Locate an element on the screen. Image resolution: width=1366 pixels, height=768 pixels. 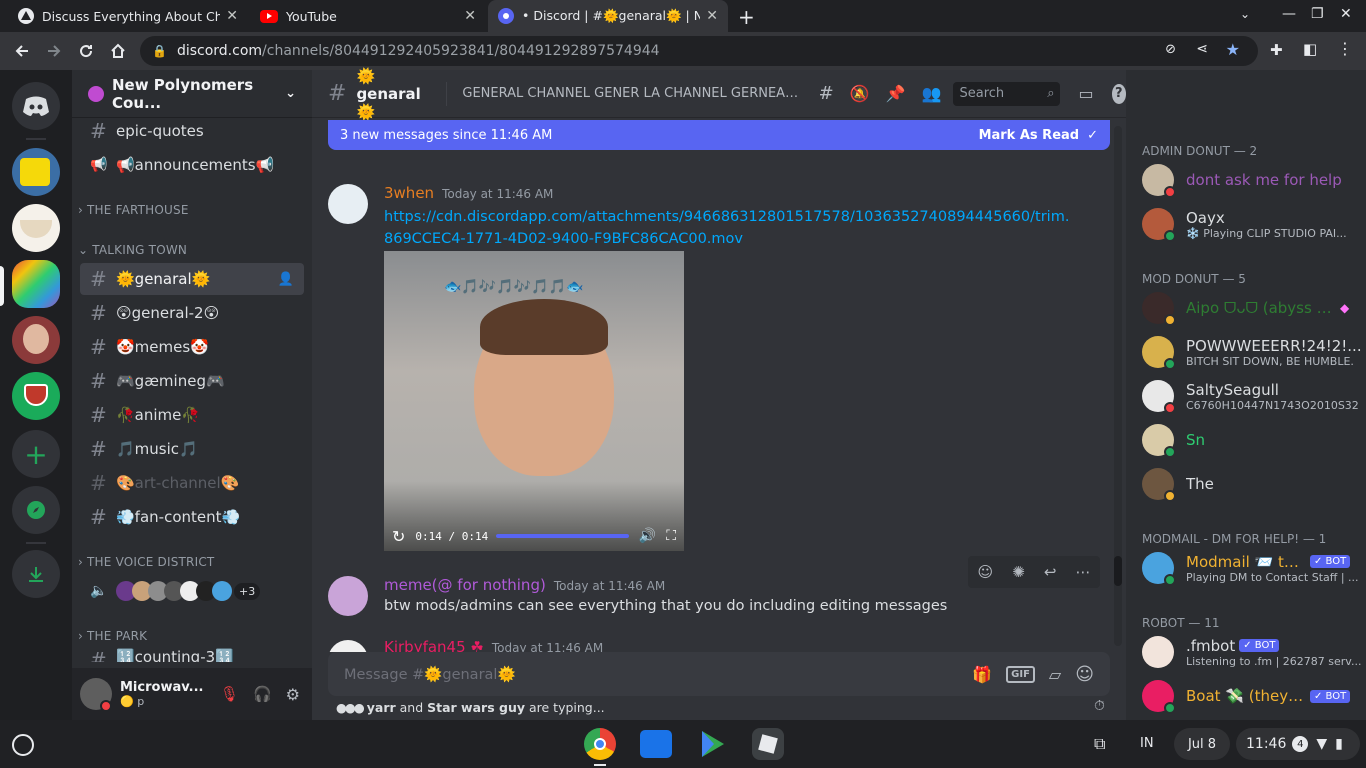
more-icon: ⋯ is located at coordinates (1082, 572).